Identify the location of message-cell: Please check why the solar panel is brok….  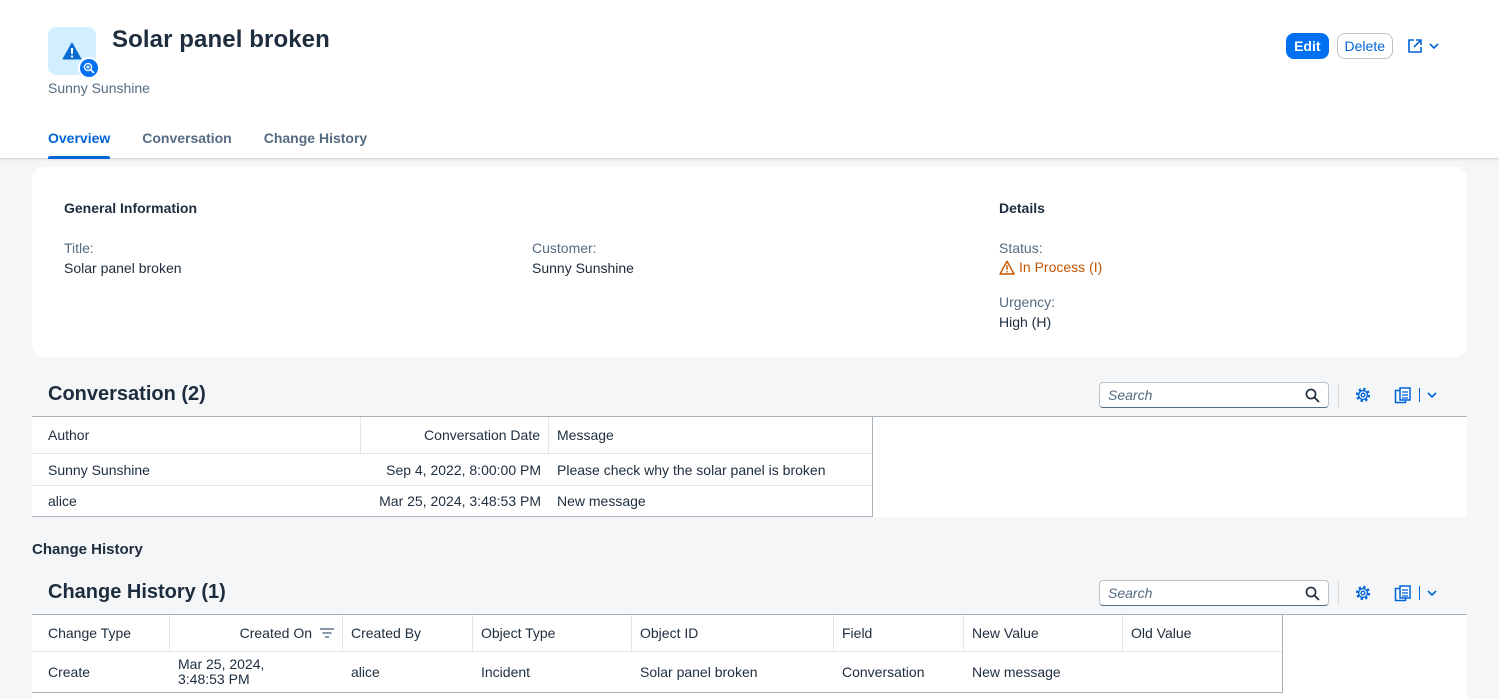
(691, 469).